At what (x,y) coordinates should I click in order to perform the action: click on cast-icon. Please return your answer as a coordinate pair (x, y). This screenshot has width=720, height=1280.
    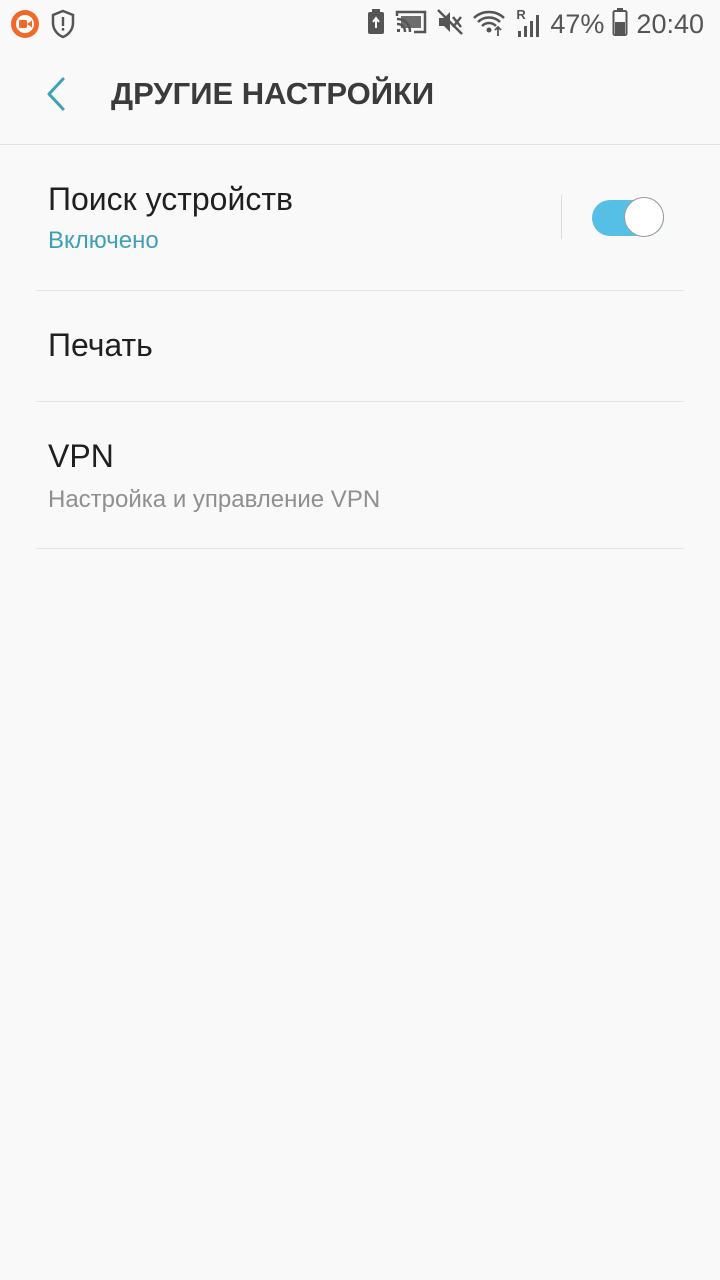
    Looking at the image, I should click on (411, 24).